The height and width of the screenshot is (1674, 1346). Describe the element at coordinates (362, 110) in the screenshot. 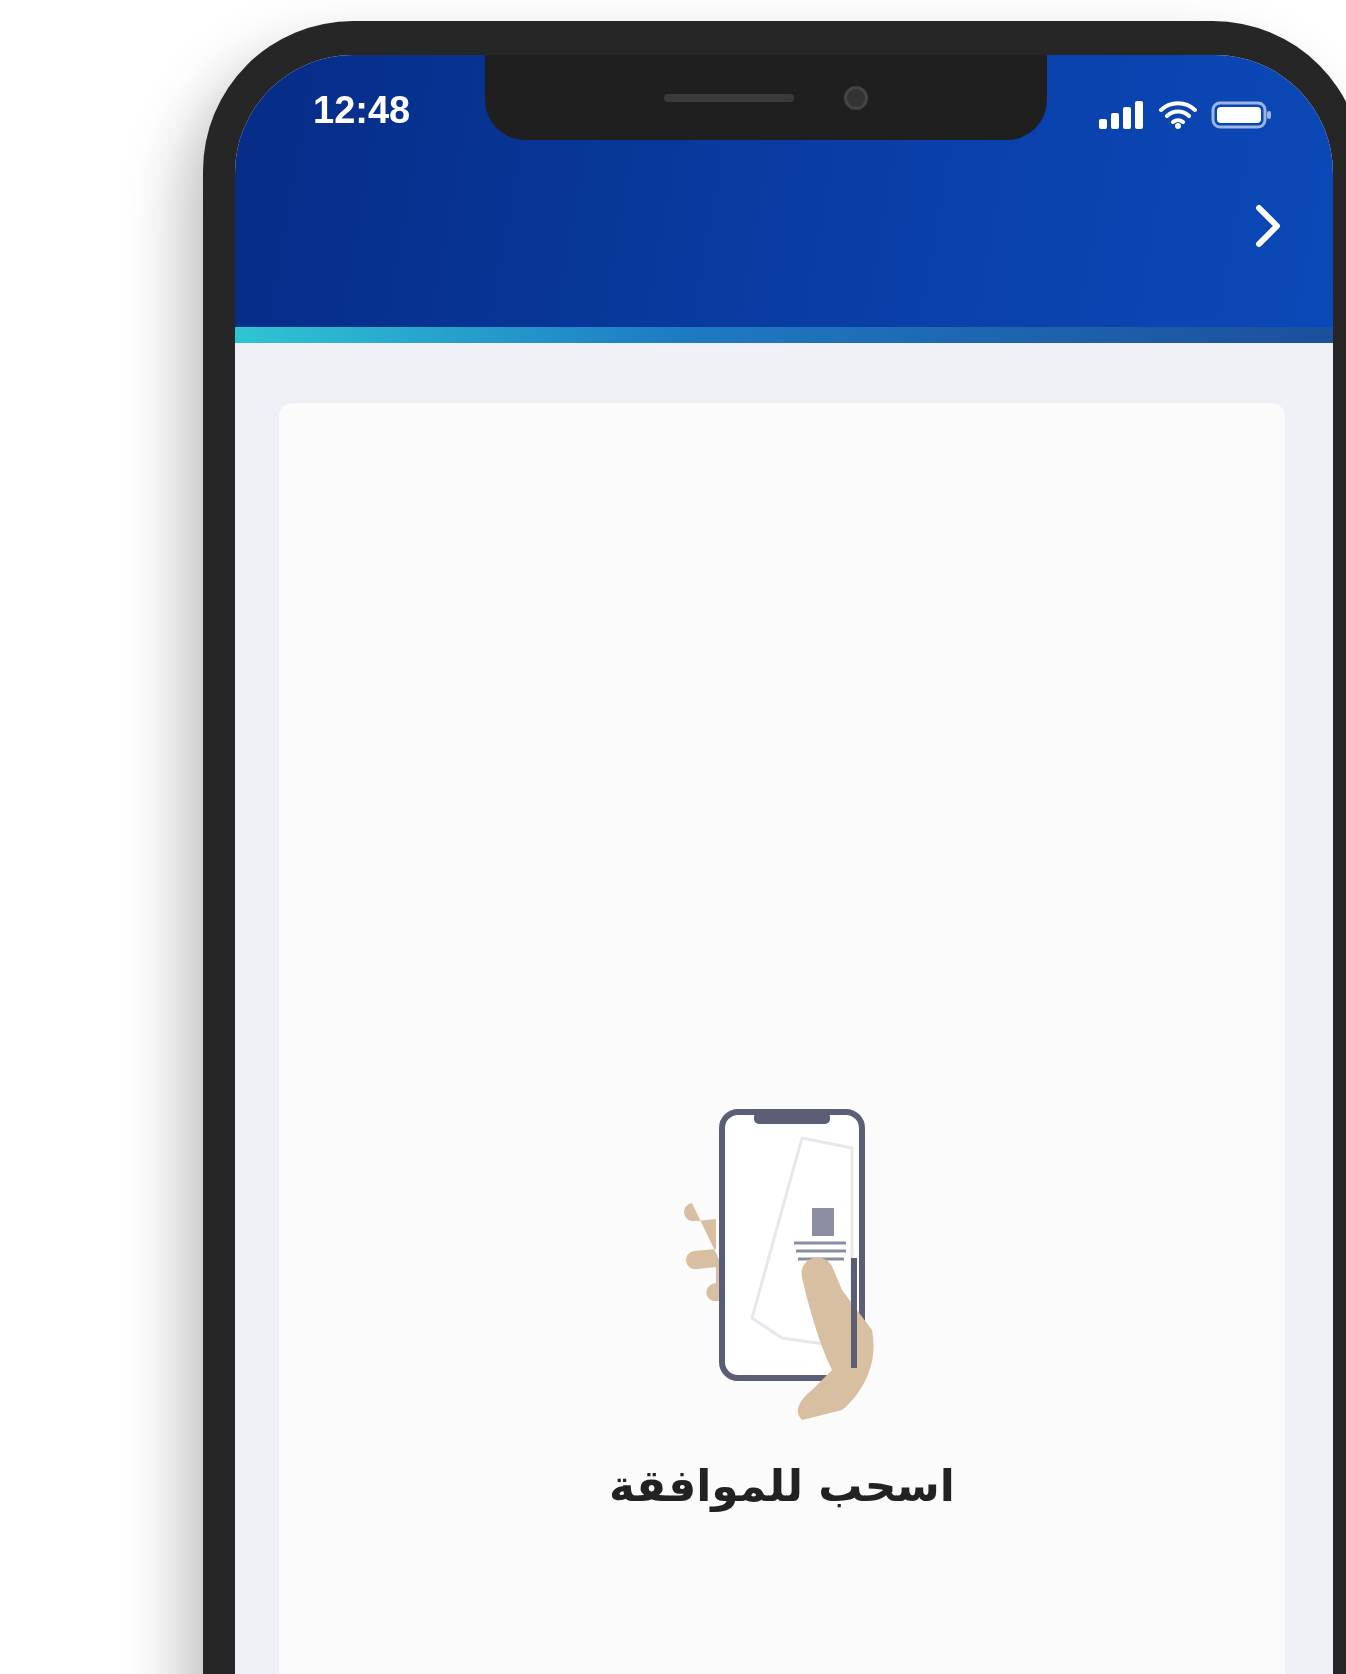

I see `status-time: 12:48` at that location.